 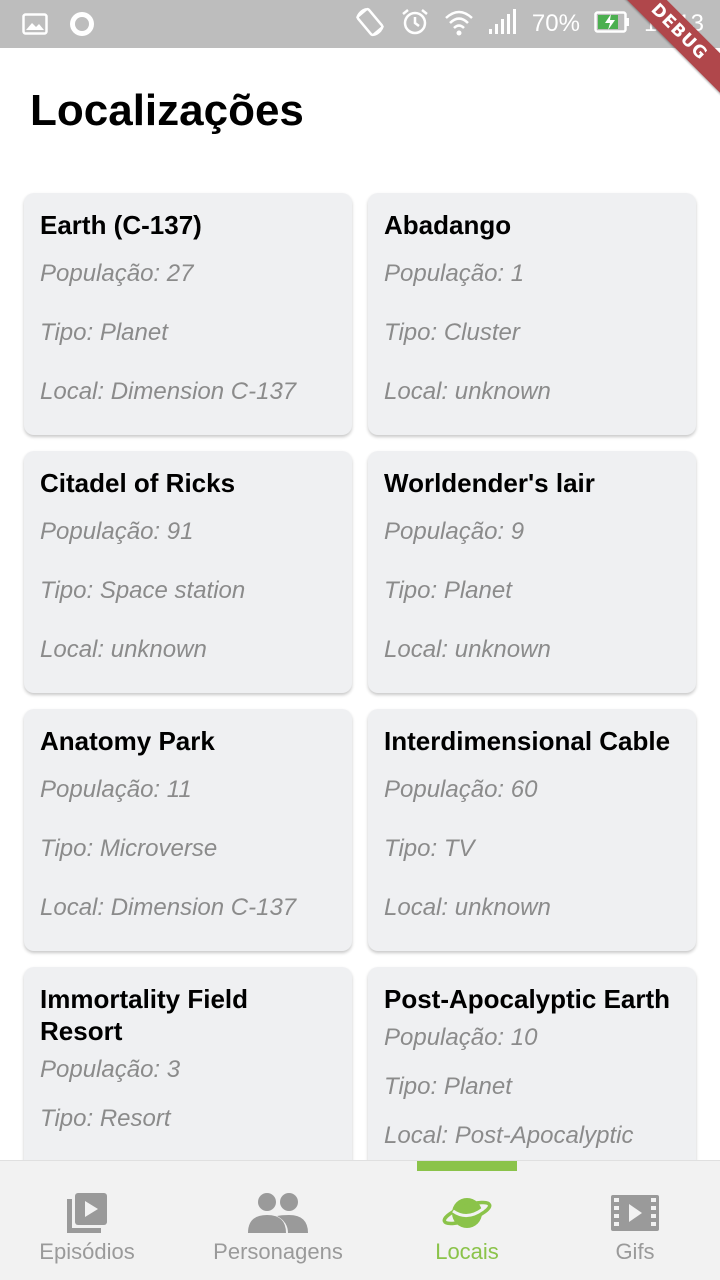 What do you see at coordinates (459, 848) in the screenshot?
I see `type-value: TV` at bounding box center [459, 848].